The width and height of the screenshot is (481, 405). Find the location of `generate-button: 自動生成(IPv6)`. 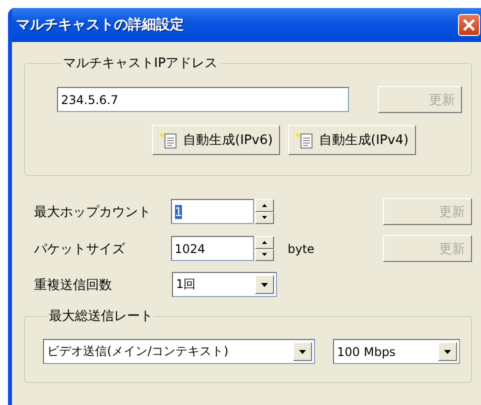

generate-button: 自動生成(IPv6) is located at coordinates (216, 140).